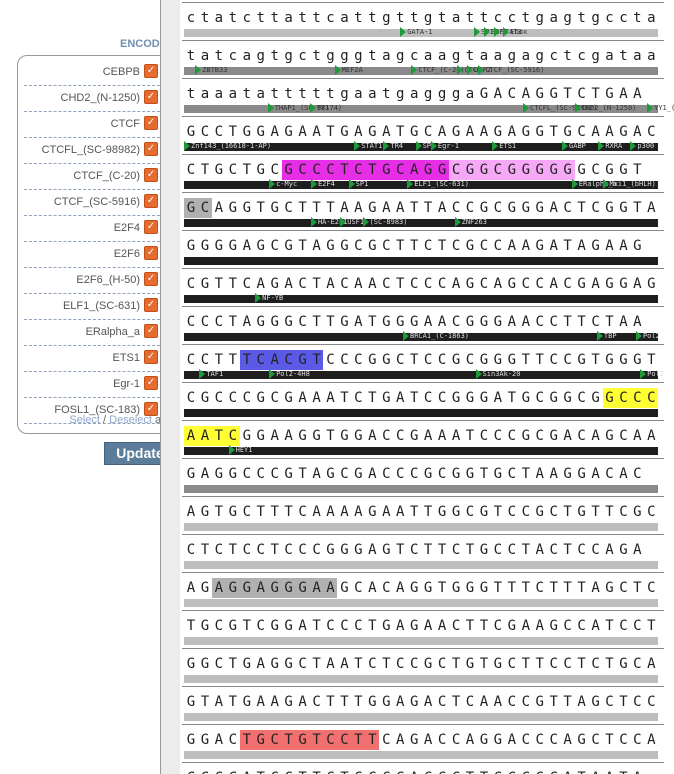 This screenshot has width=674, height=774. I want to click on binding-site-label: YY1_(SC-281), so click(660, 108).